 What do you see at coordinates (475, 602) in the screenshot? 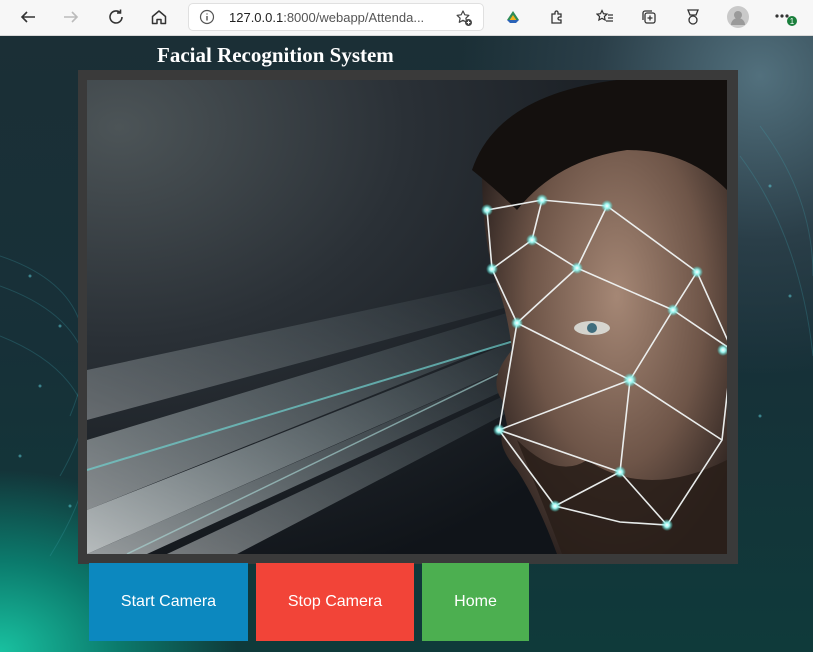
I see `home-button: Home` at bounding box center [475, 602].